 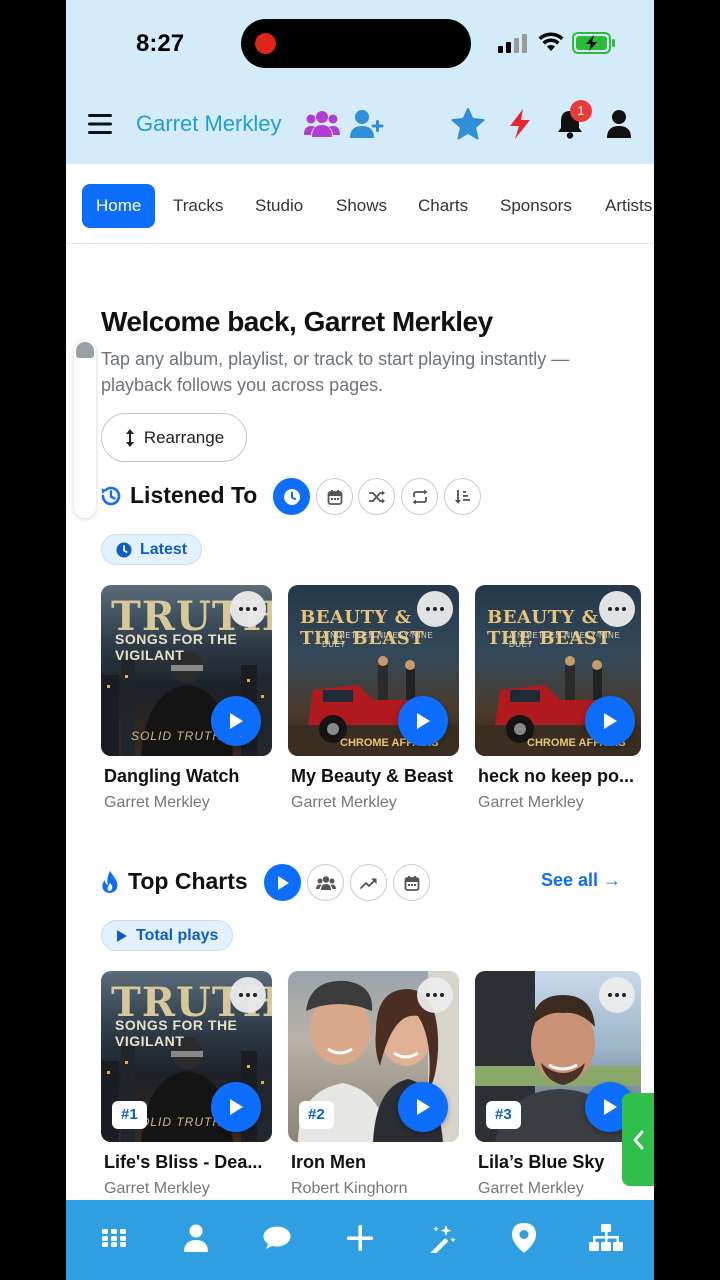 I want to click on chart-date-button, so click(x=411, y=882).